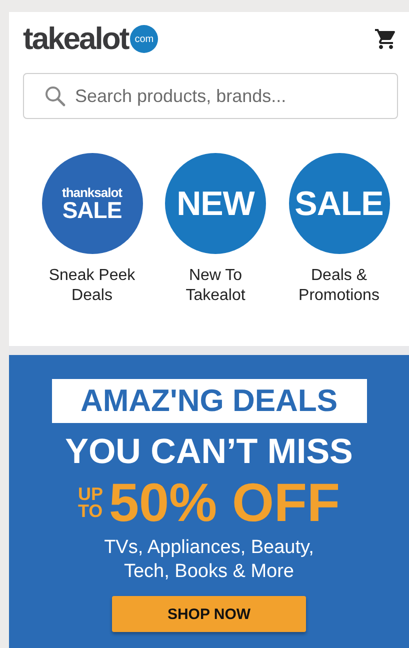  I want to click on category-label: New To Takealot, so click(216, 286).